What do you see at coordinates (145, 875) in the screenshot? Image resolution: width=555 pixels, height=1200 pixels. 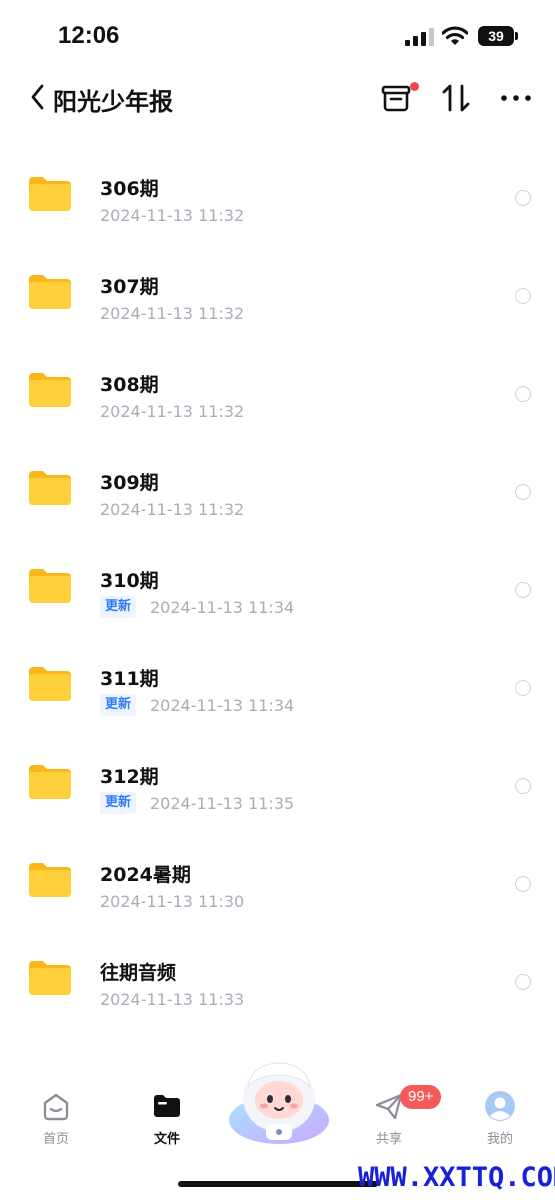 I see `folder-name: 2024暑期` at bounding box center [145, 875].